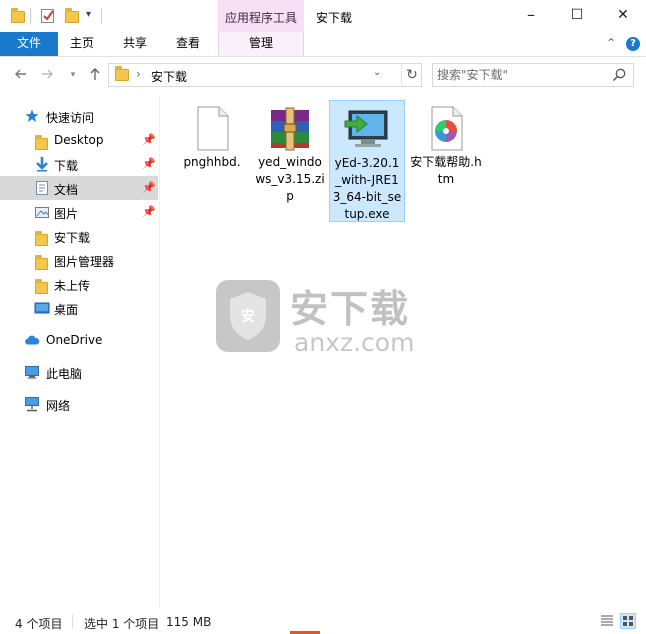 This screenshot has width=646, height=634. Describe the element at coordinates (607, 621) in the screenshot. I see `details-view-icon` at that location.